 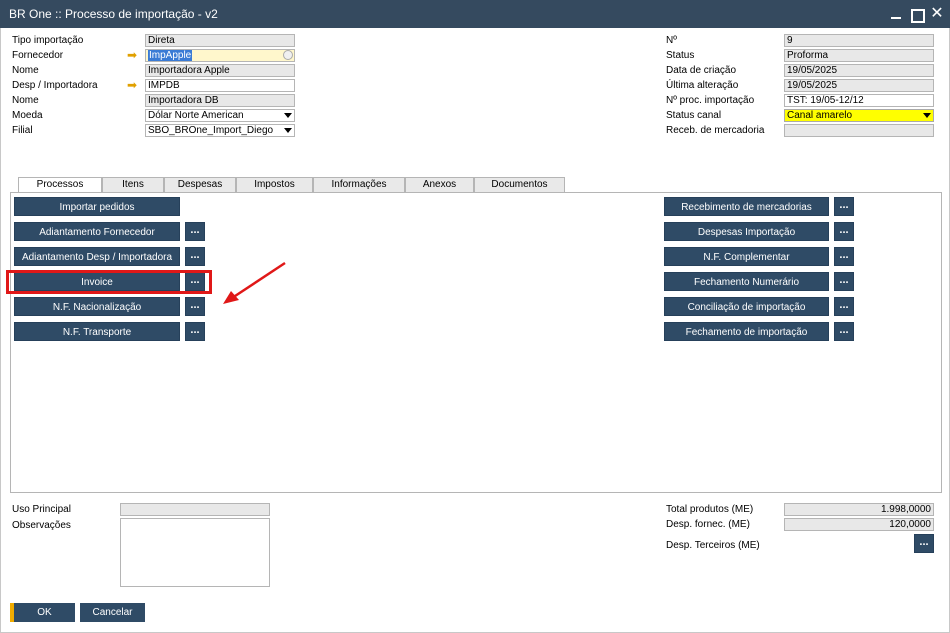 What do you see at coordinates (220, 70) in the screenshot?
I see `nome-fornecedor-field: Importadora Apple` at bounding box center [220, 70].